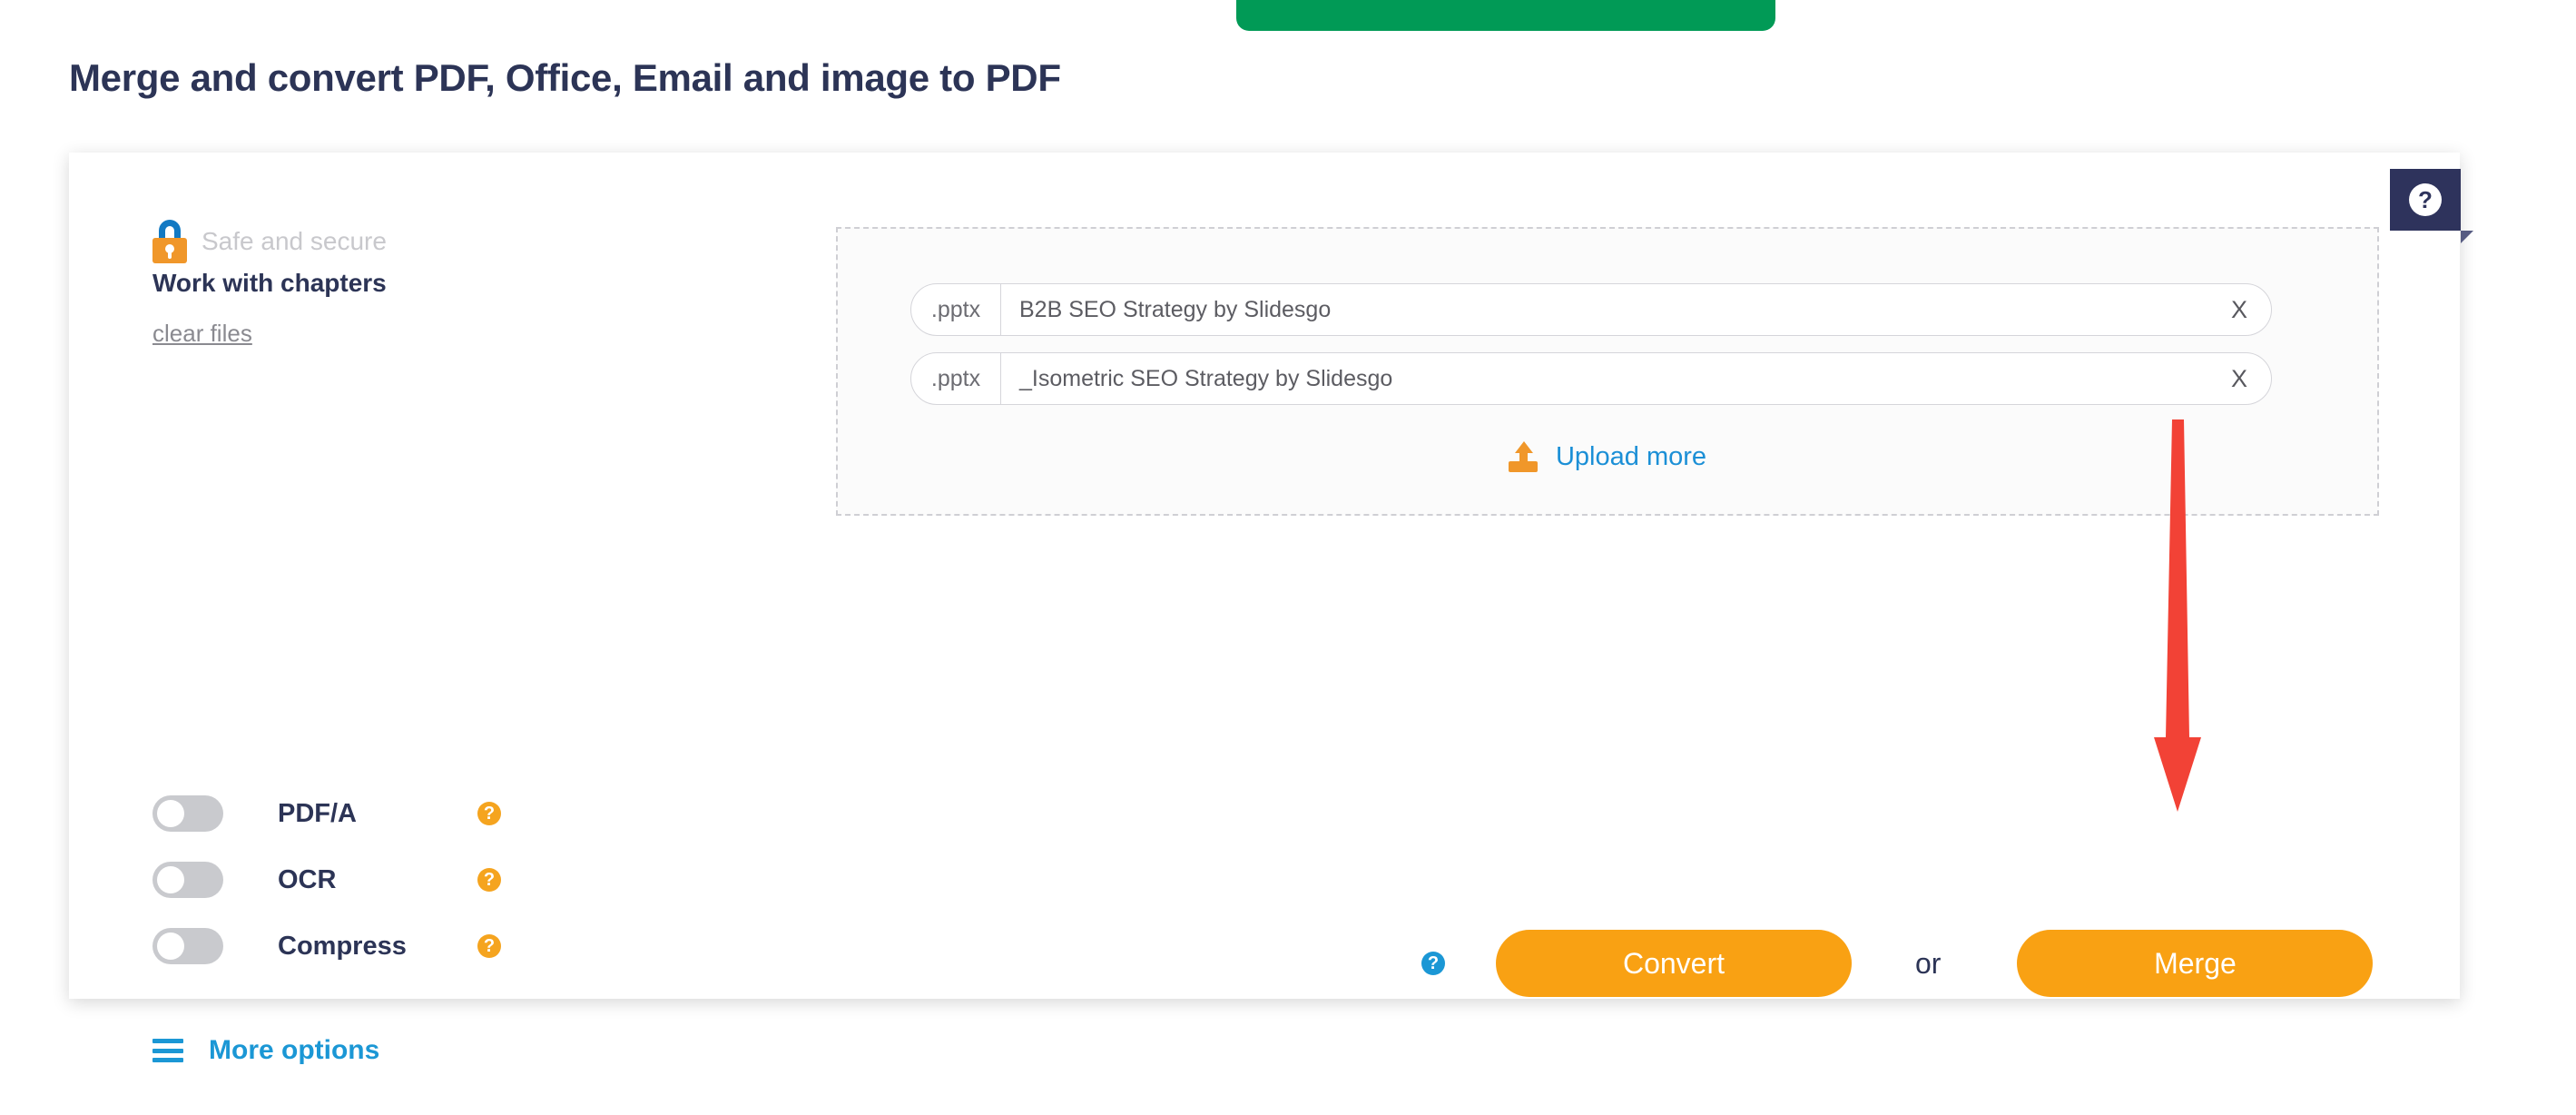  Describe the element at coordinates (1674, 963) in the screenshot. I see `convert-button: Convert` at that location.